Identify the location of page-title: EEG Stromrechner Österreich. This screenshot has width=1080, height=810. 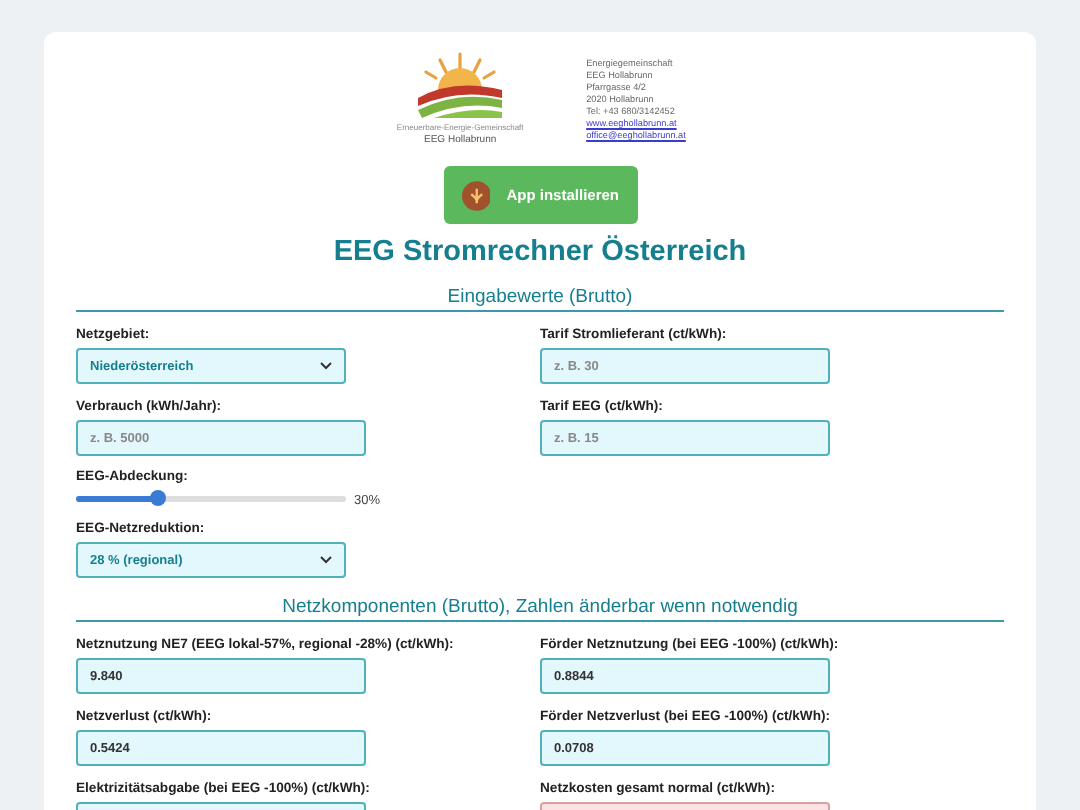
(540, 252).